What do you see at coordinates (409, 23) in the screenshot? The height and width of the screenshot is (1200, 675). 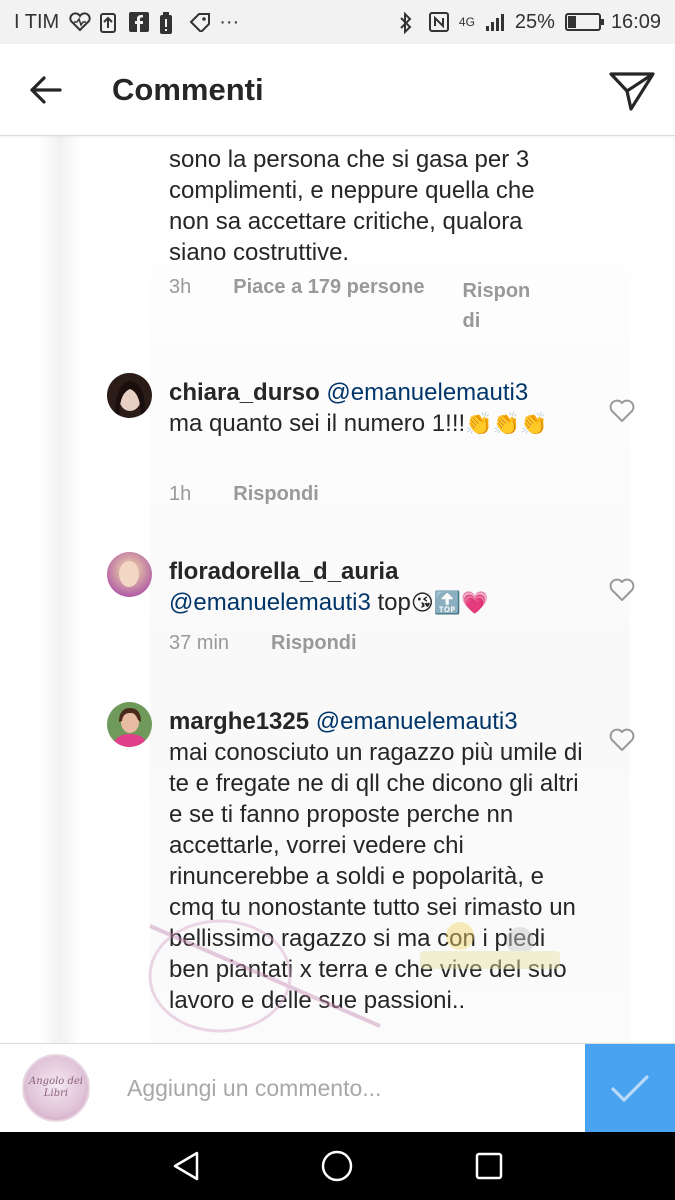 I see `bluetooth-icon` at bounding box center [409, 23].